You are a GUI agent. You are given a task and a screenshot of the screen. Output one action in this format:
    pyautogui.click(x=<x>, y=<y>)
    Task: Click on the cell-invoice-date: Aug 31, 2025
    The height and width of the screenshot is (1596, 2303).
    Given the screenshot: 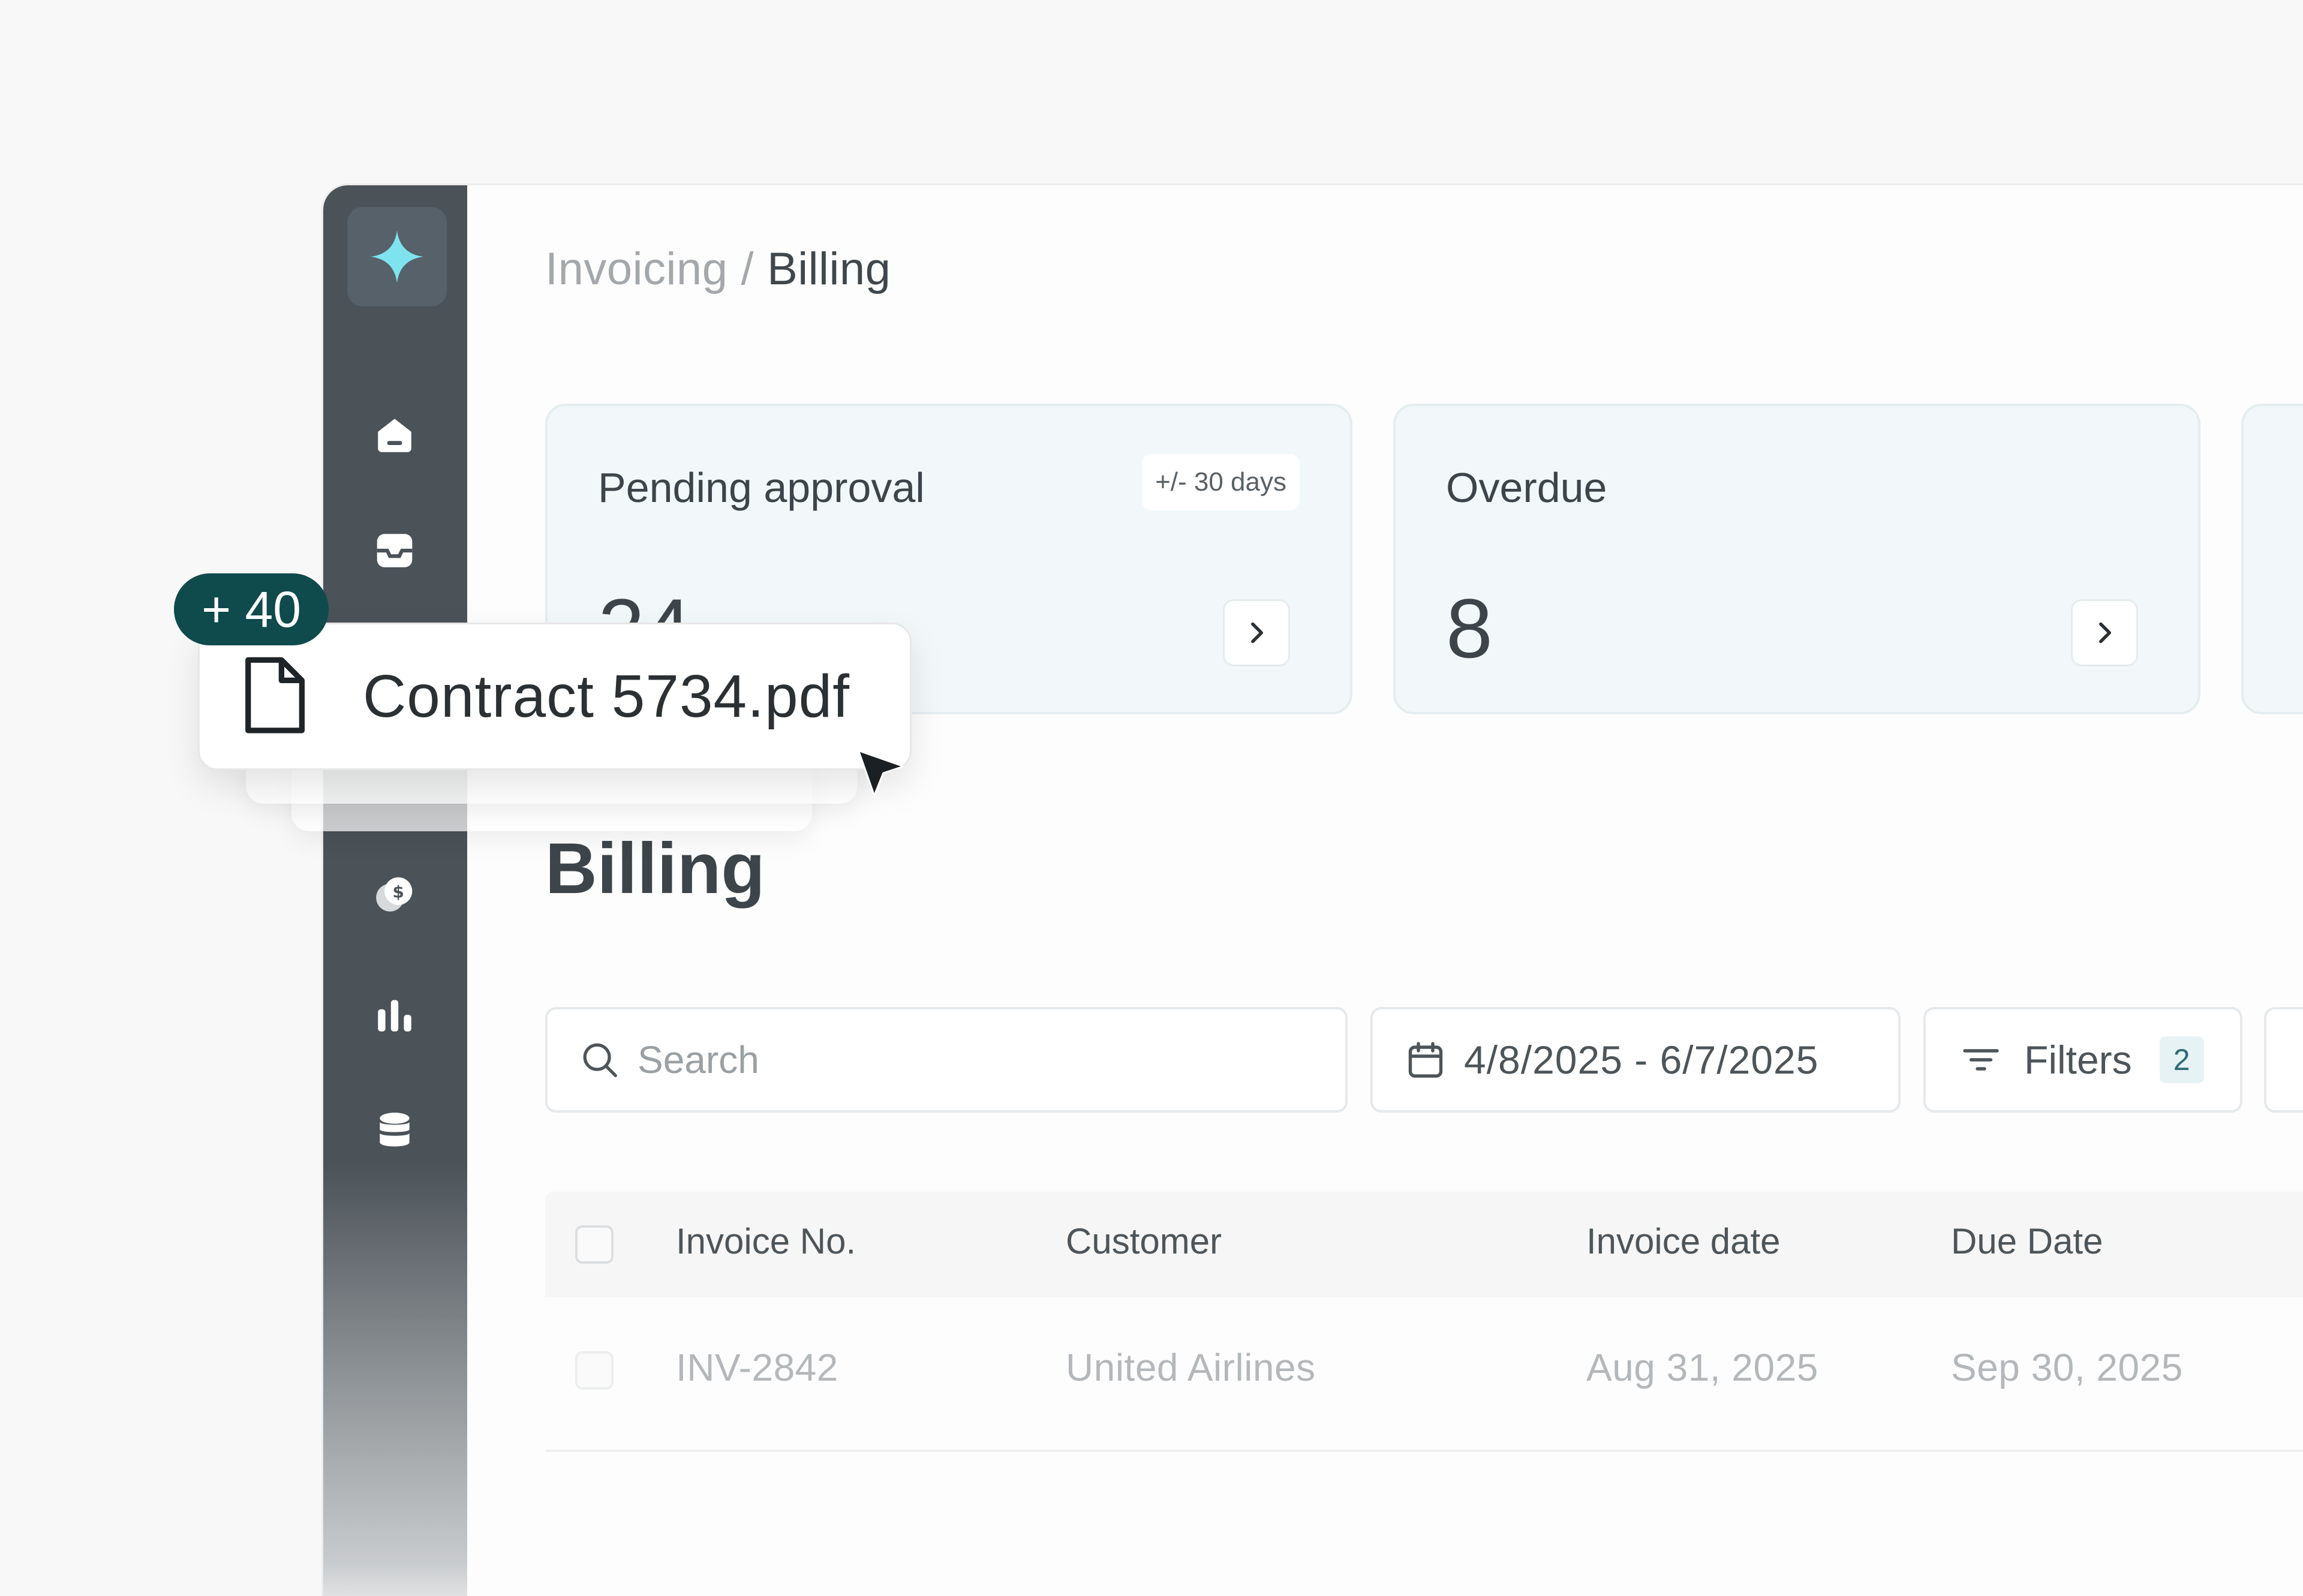 What is the action you would take?
    pyautogui.click(x=1702, y=1367)
    